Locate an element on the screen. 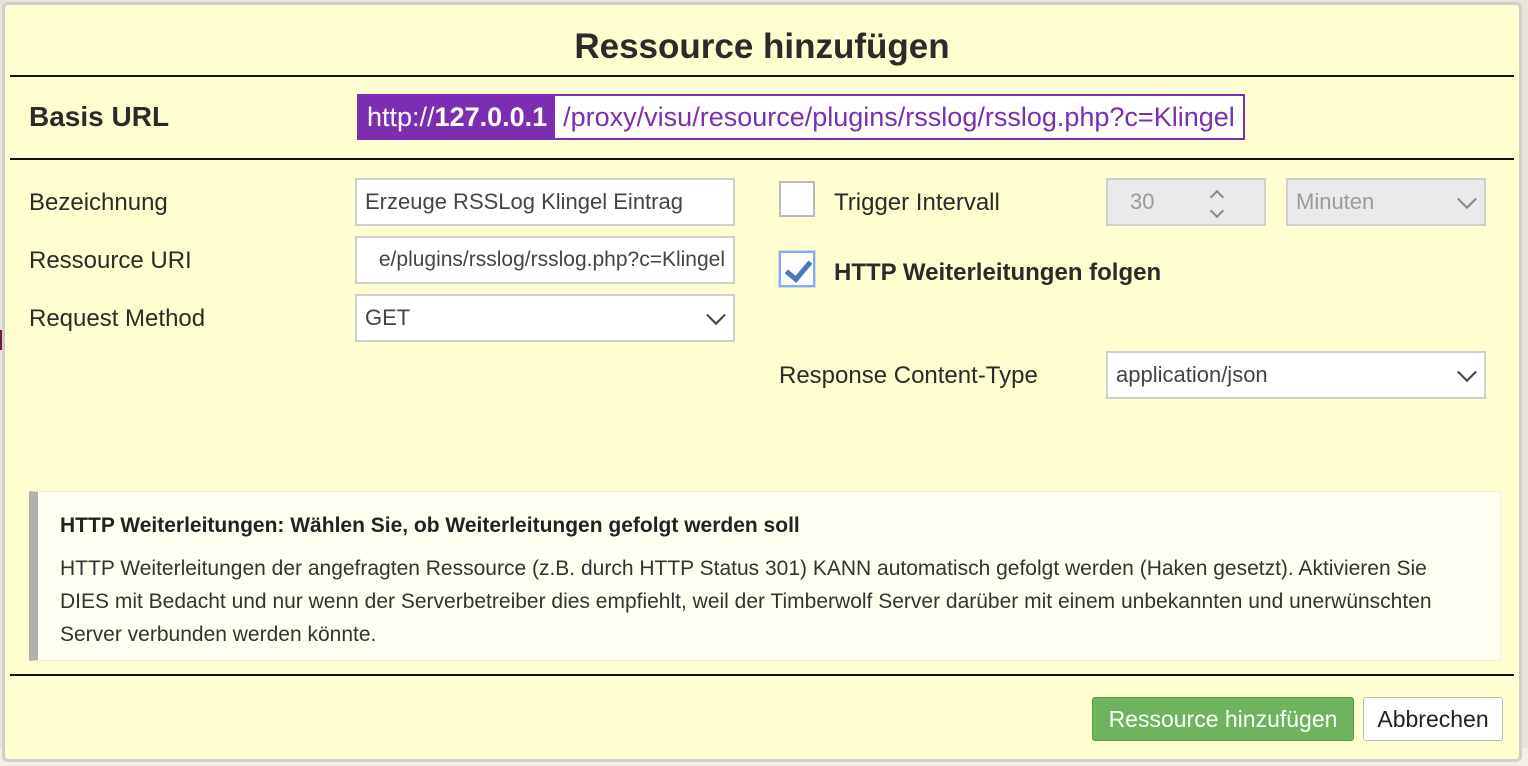 This screenshot has height=766, width=1528. request-method-select: GET is located at coordinates (545, 318).